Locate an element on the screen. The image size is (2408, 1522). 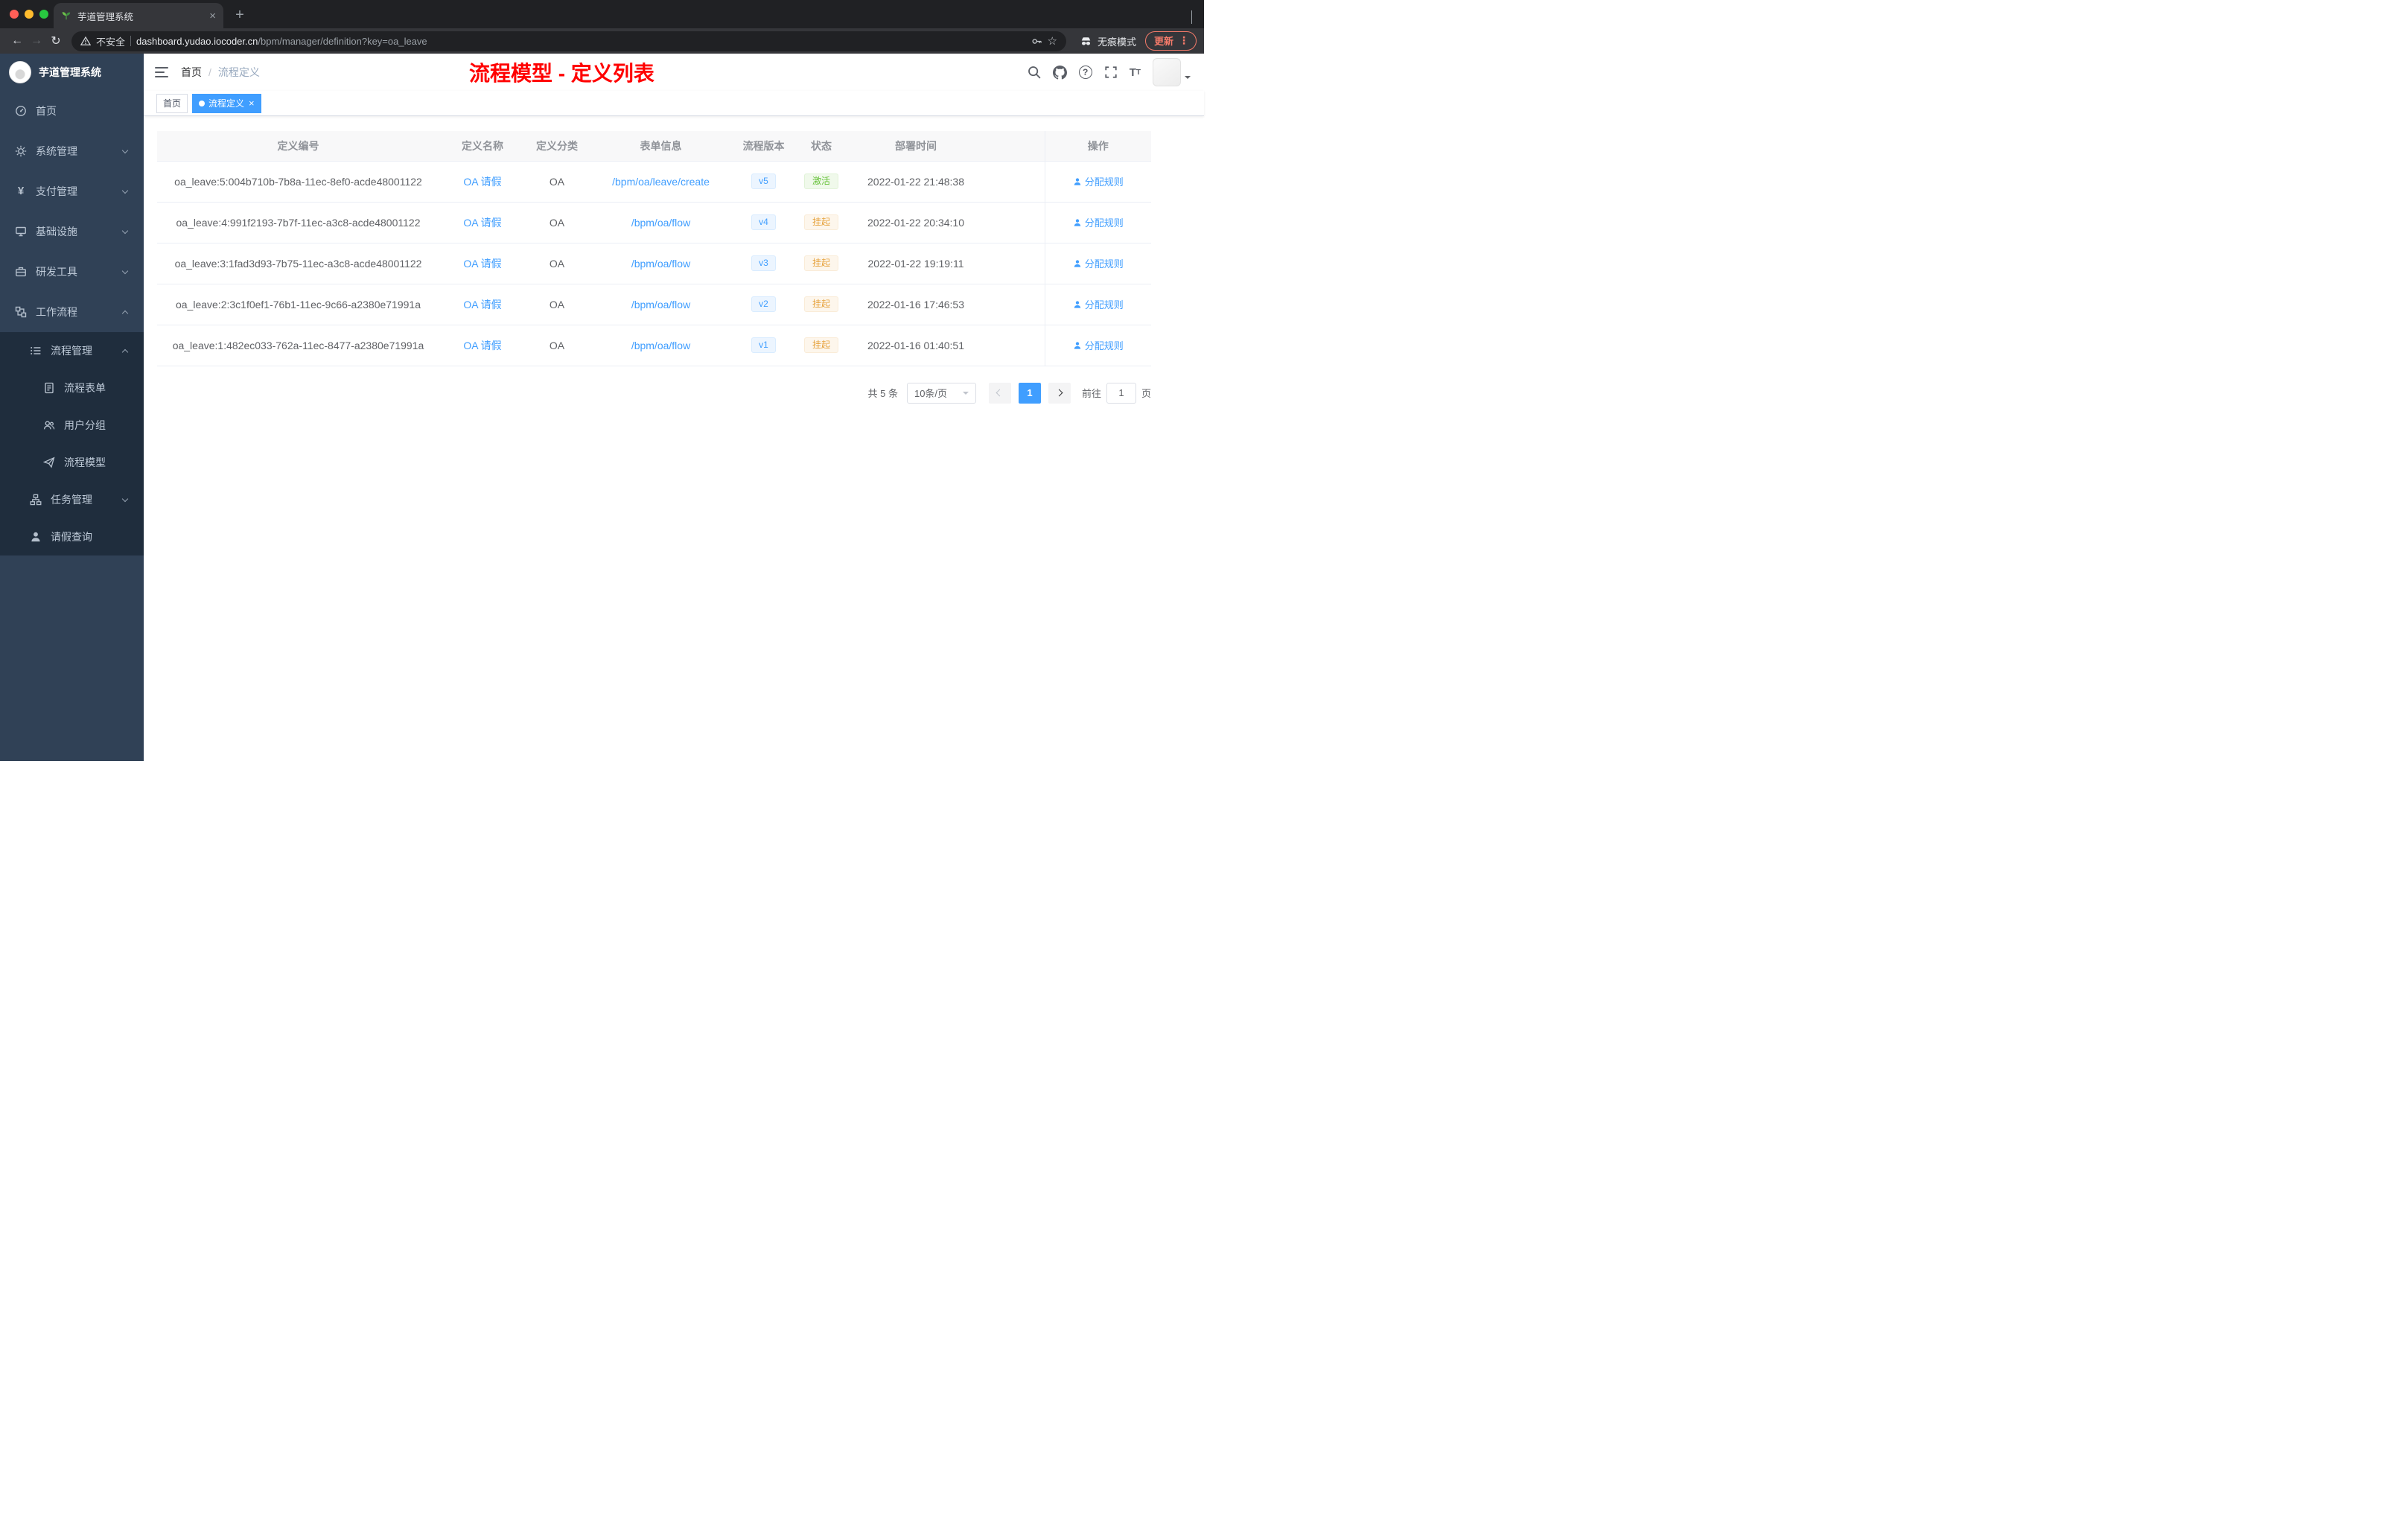
sidebar-item-process-models: 流程模型 is located at coordinates (72, 462).